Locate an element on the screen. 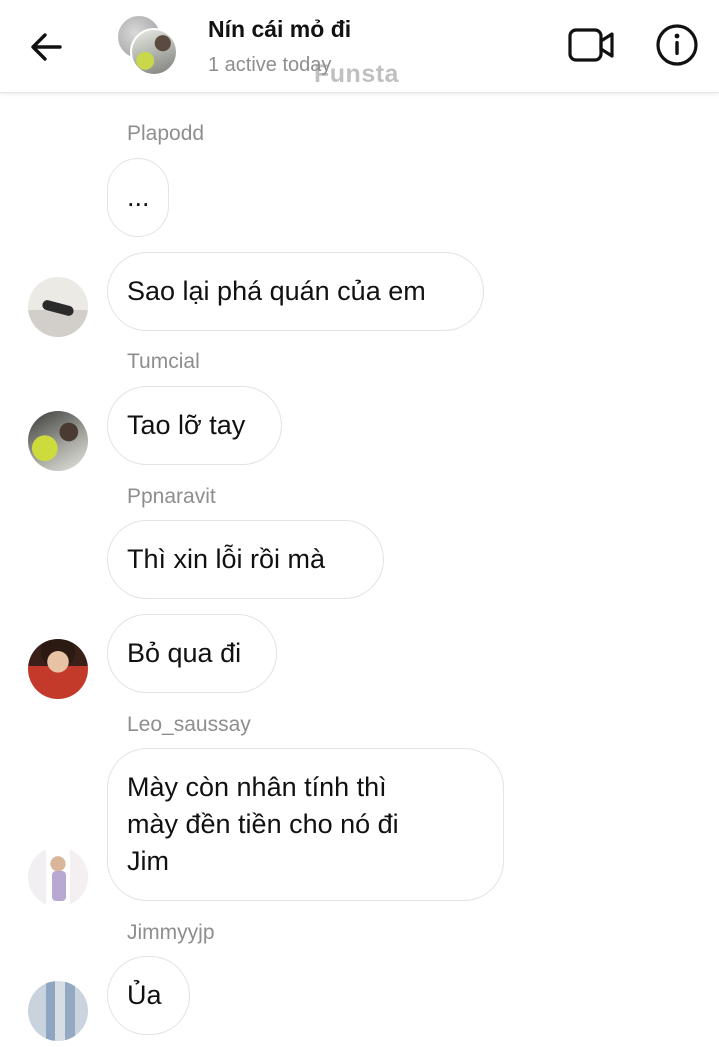  sender-name: Tumcial is located at coordinates (163, 361).